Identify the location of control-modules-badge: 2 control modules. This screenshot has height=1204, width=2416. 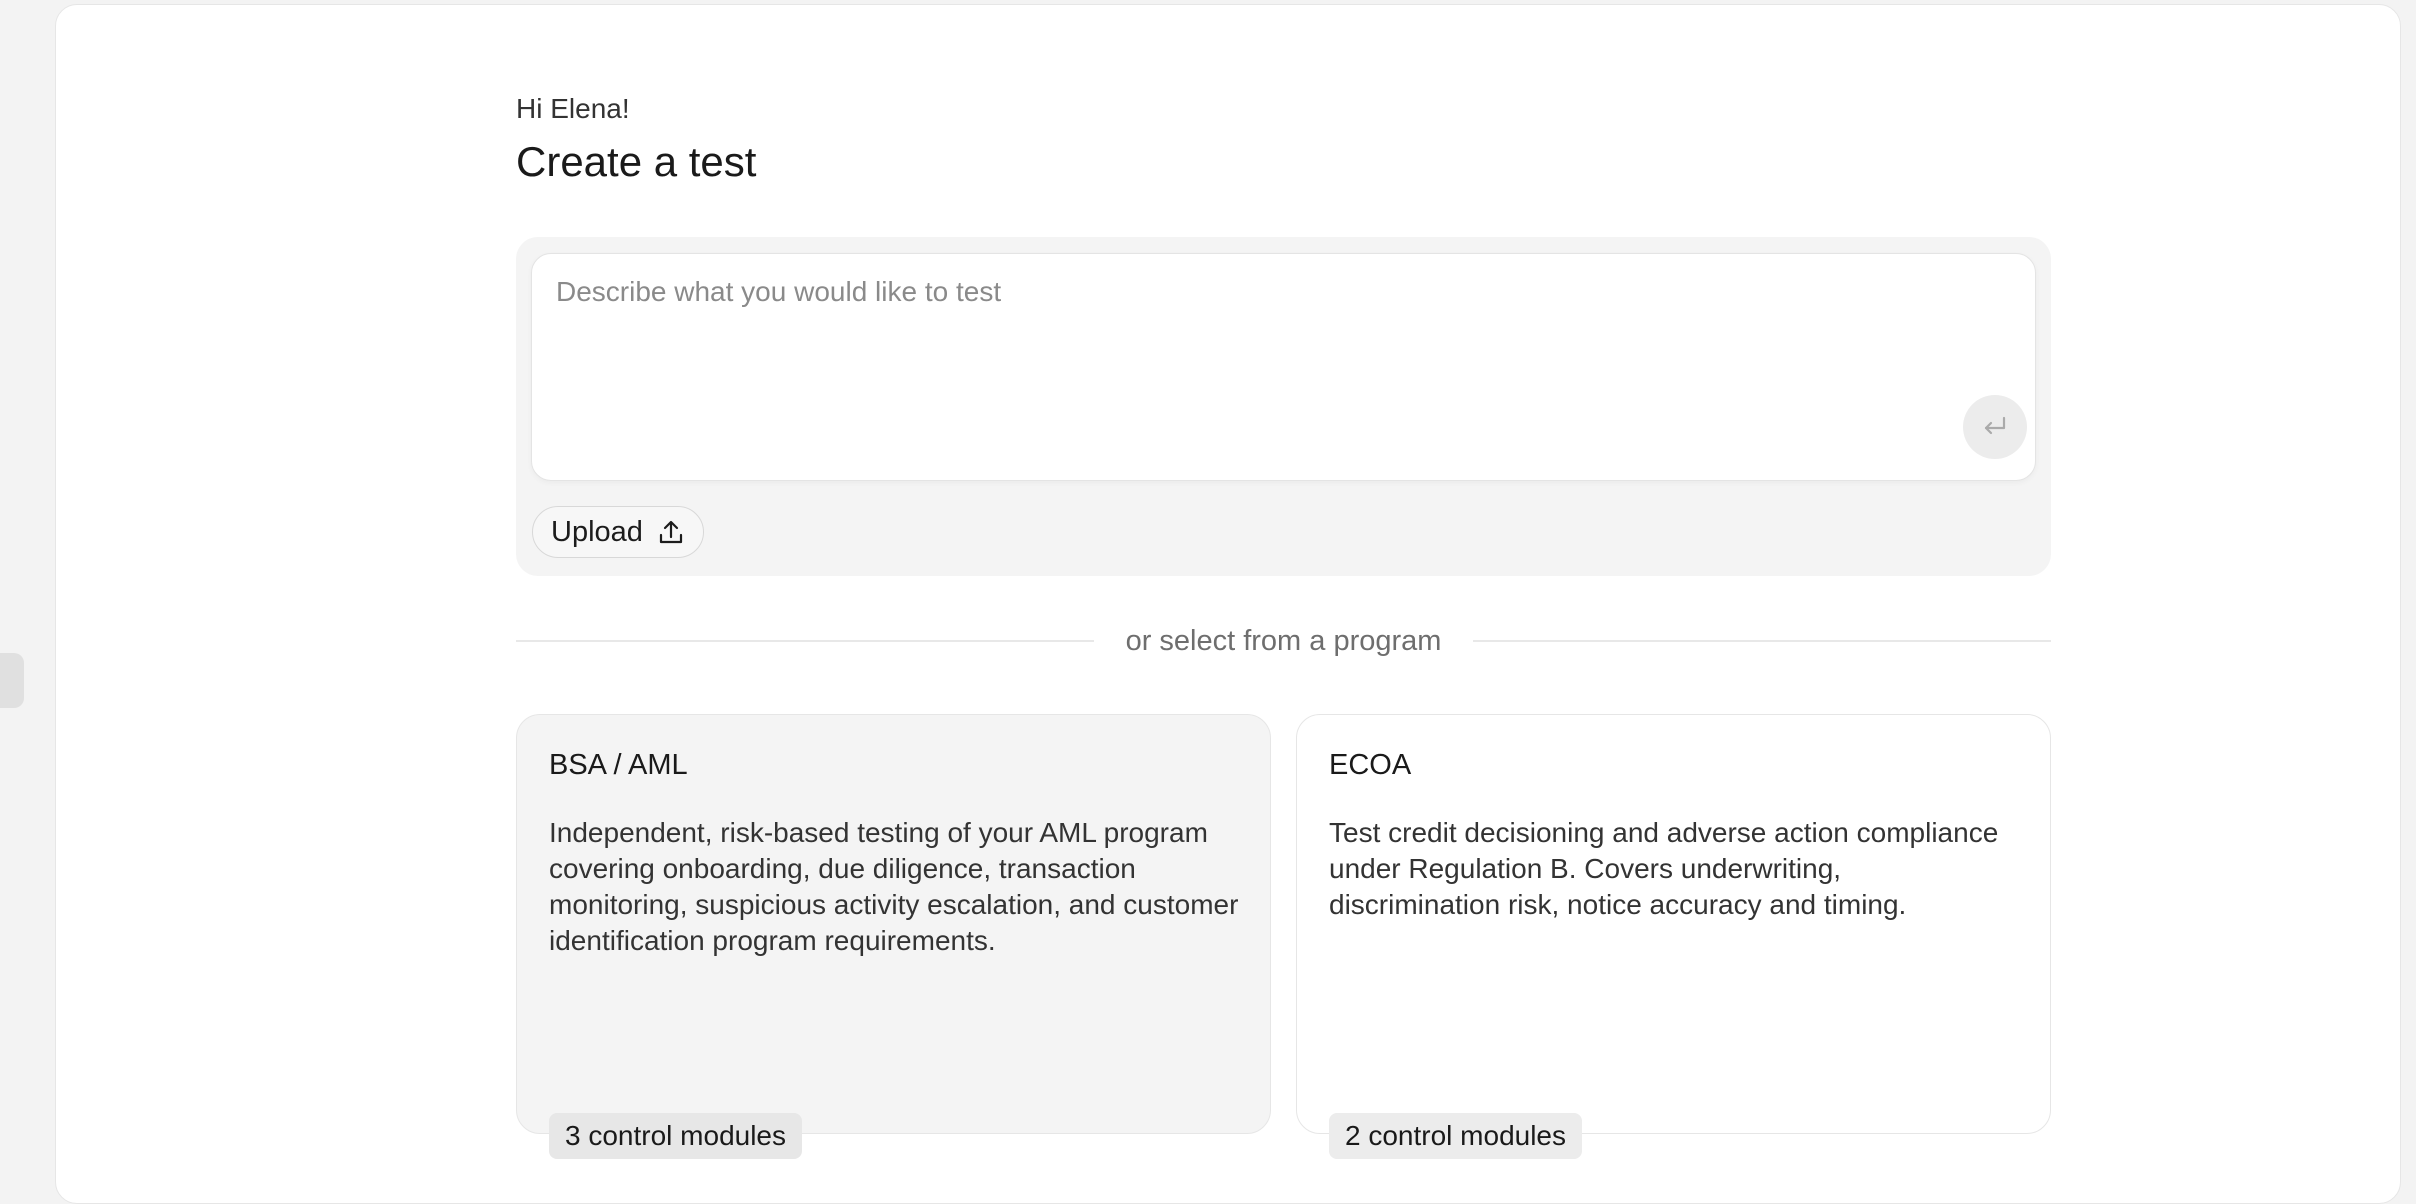
(1456, 1136).